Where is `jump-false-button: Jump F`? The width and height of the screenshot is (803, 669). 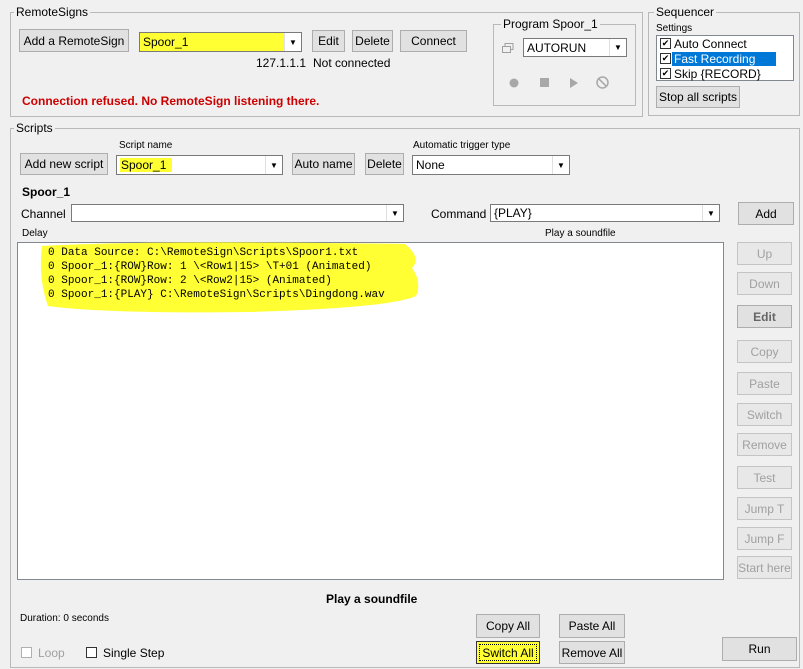
jump-false-button: Jump F is located at coordinates (764, 538).